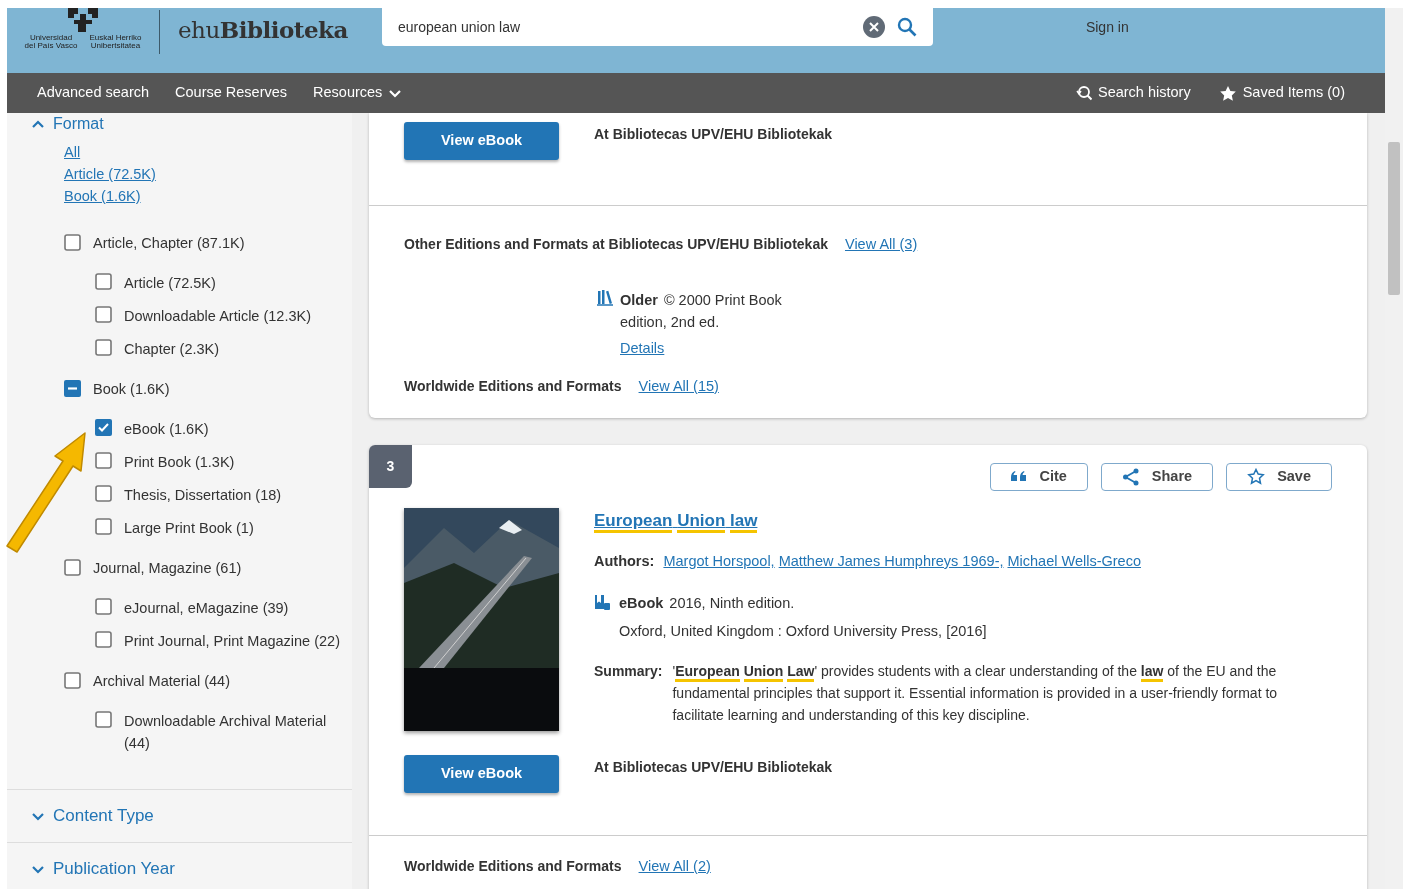  Describe the element at coordinates (169, 243) in the screenshot. I see `checkbox-label: Article, Chapter (87.1K)` at that location.